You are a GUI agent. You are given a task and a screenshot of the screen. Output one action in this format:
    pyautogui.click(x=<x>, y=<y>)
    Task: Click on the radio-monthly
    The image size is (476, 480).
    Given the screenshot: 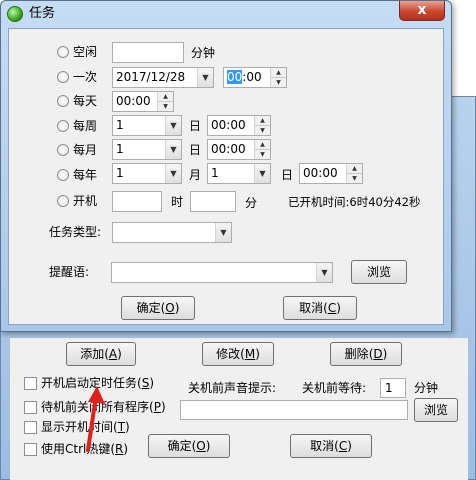 What is the action you would take?
    pyautogui.click(x=63, y=150)
    